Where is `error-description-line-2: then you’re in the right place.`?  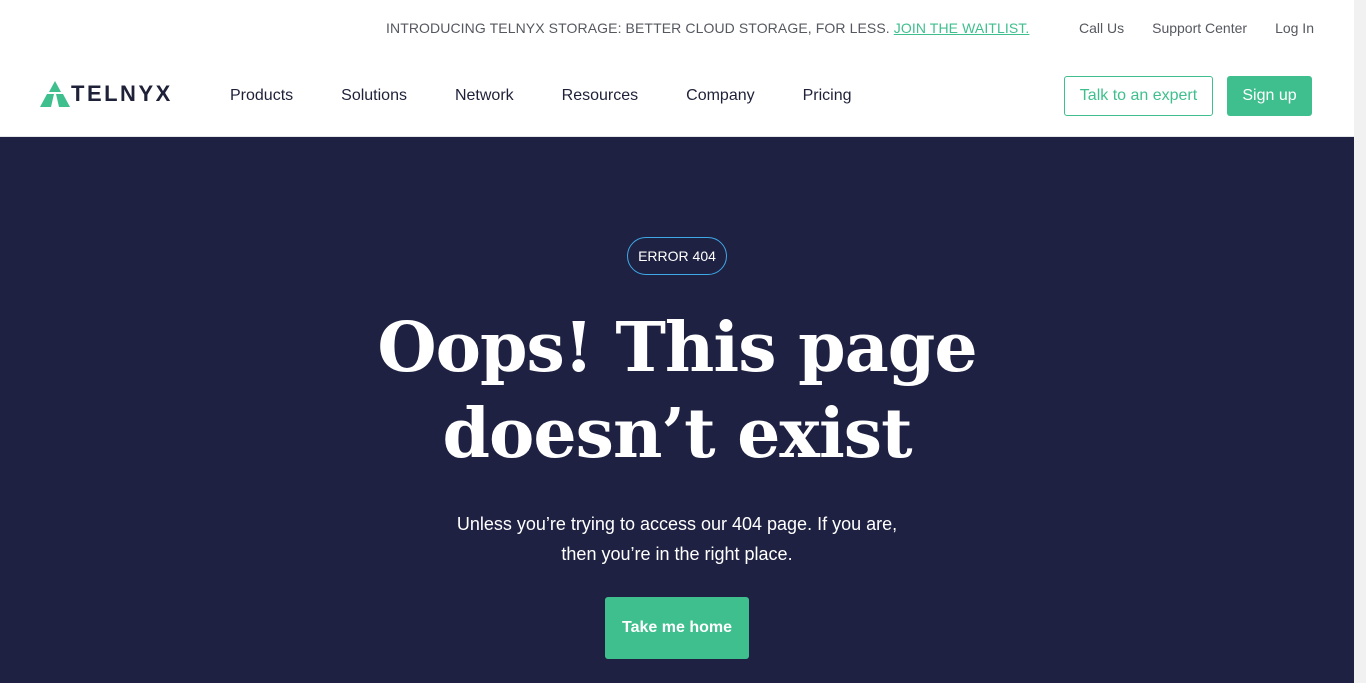
error-description-line-2: then you’re in the right place. is located at coordinates (677, 554).